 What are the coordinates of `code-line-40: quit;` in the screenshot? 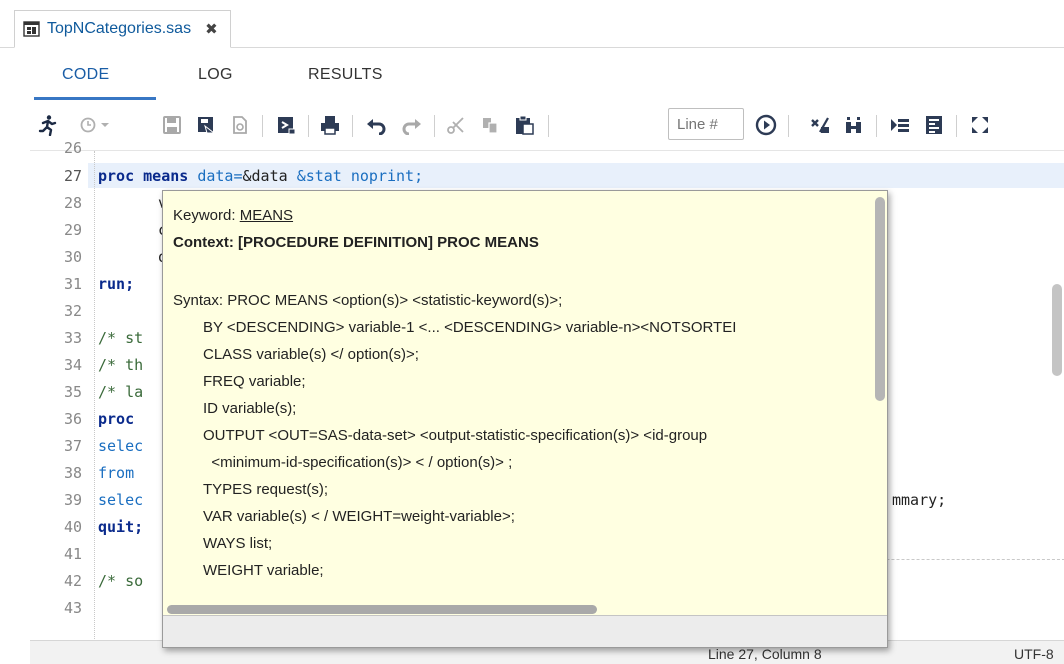 It's located at (121, 527).